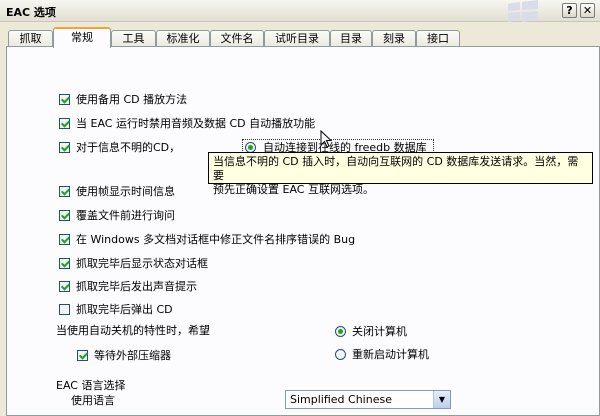 The width and height of the screenshot is (600, 416). What do you see at coordinates (64, 147) in the screenshot?
I see `unknown-cd-checkbox` at bounding box center [64, 147].